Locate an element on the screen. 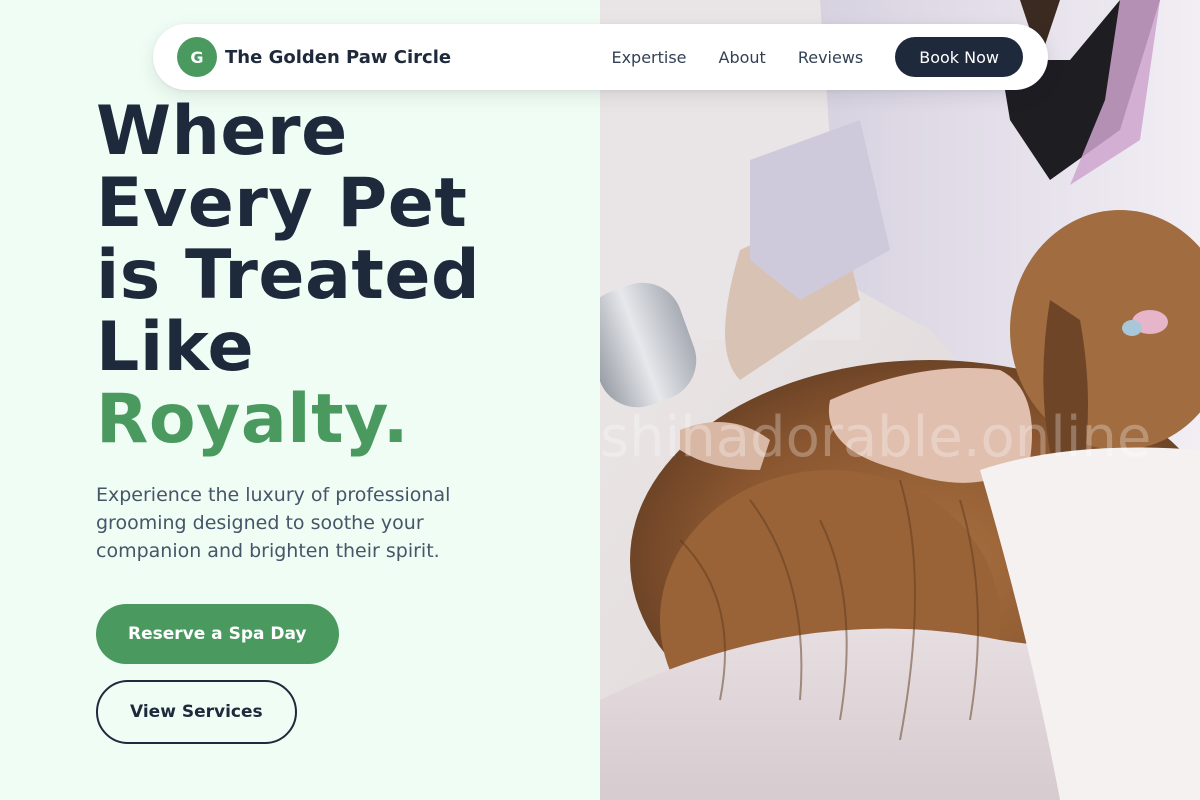 This screenshot has height=800, width=1200. brand-logo-icon: G is located at coordinates (197, 57).